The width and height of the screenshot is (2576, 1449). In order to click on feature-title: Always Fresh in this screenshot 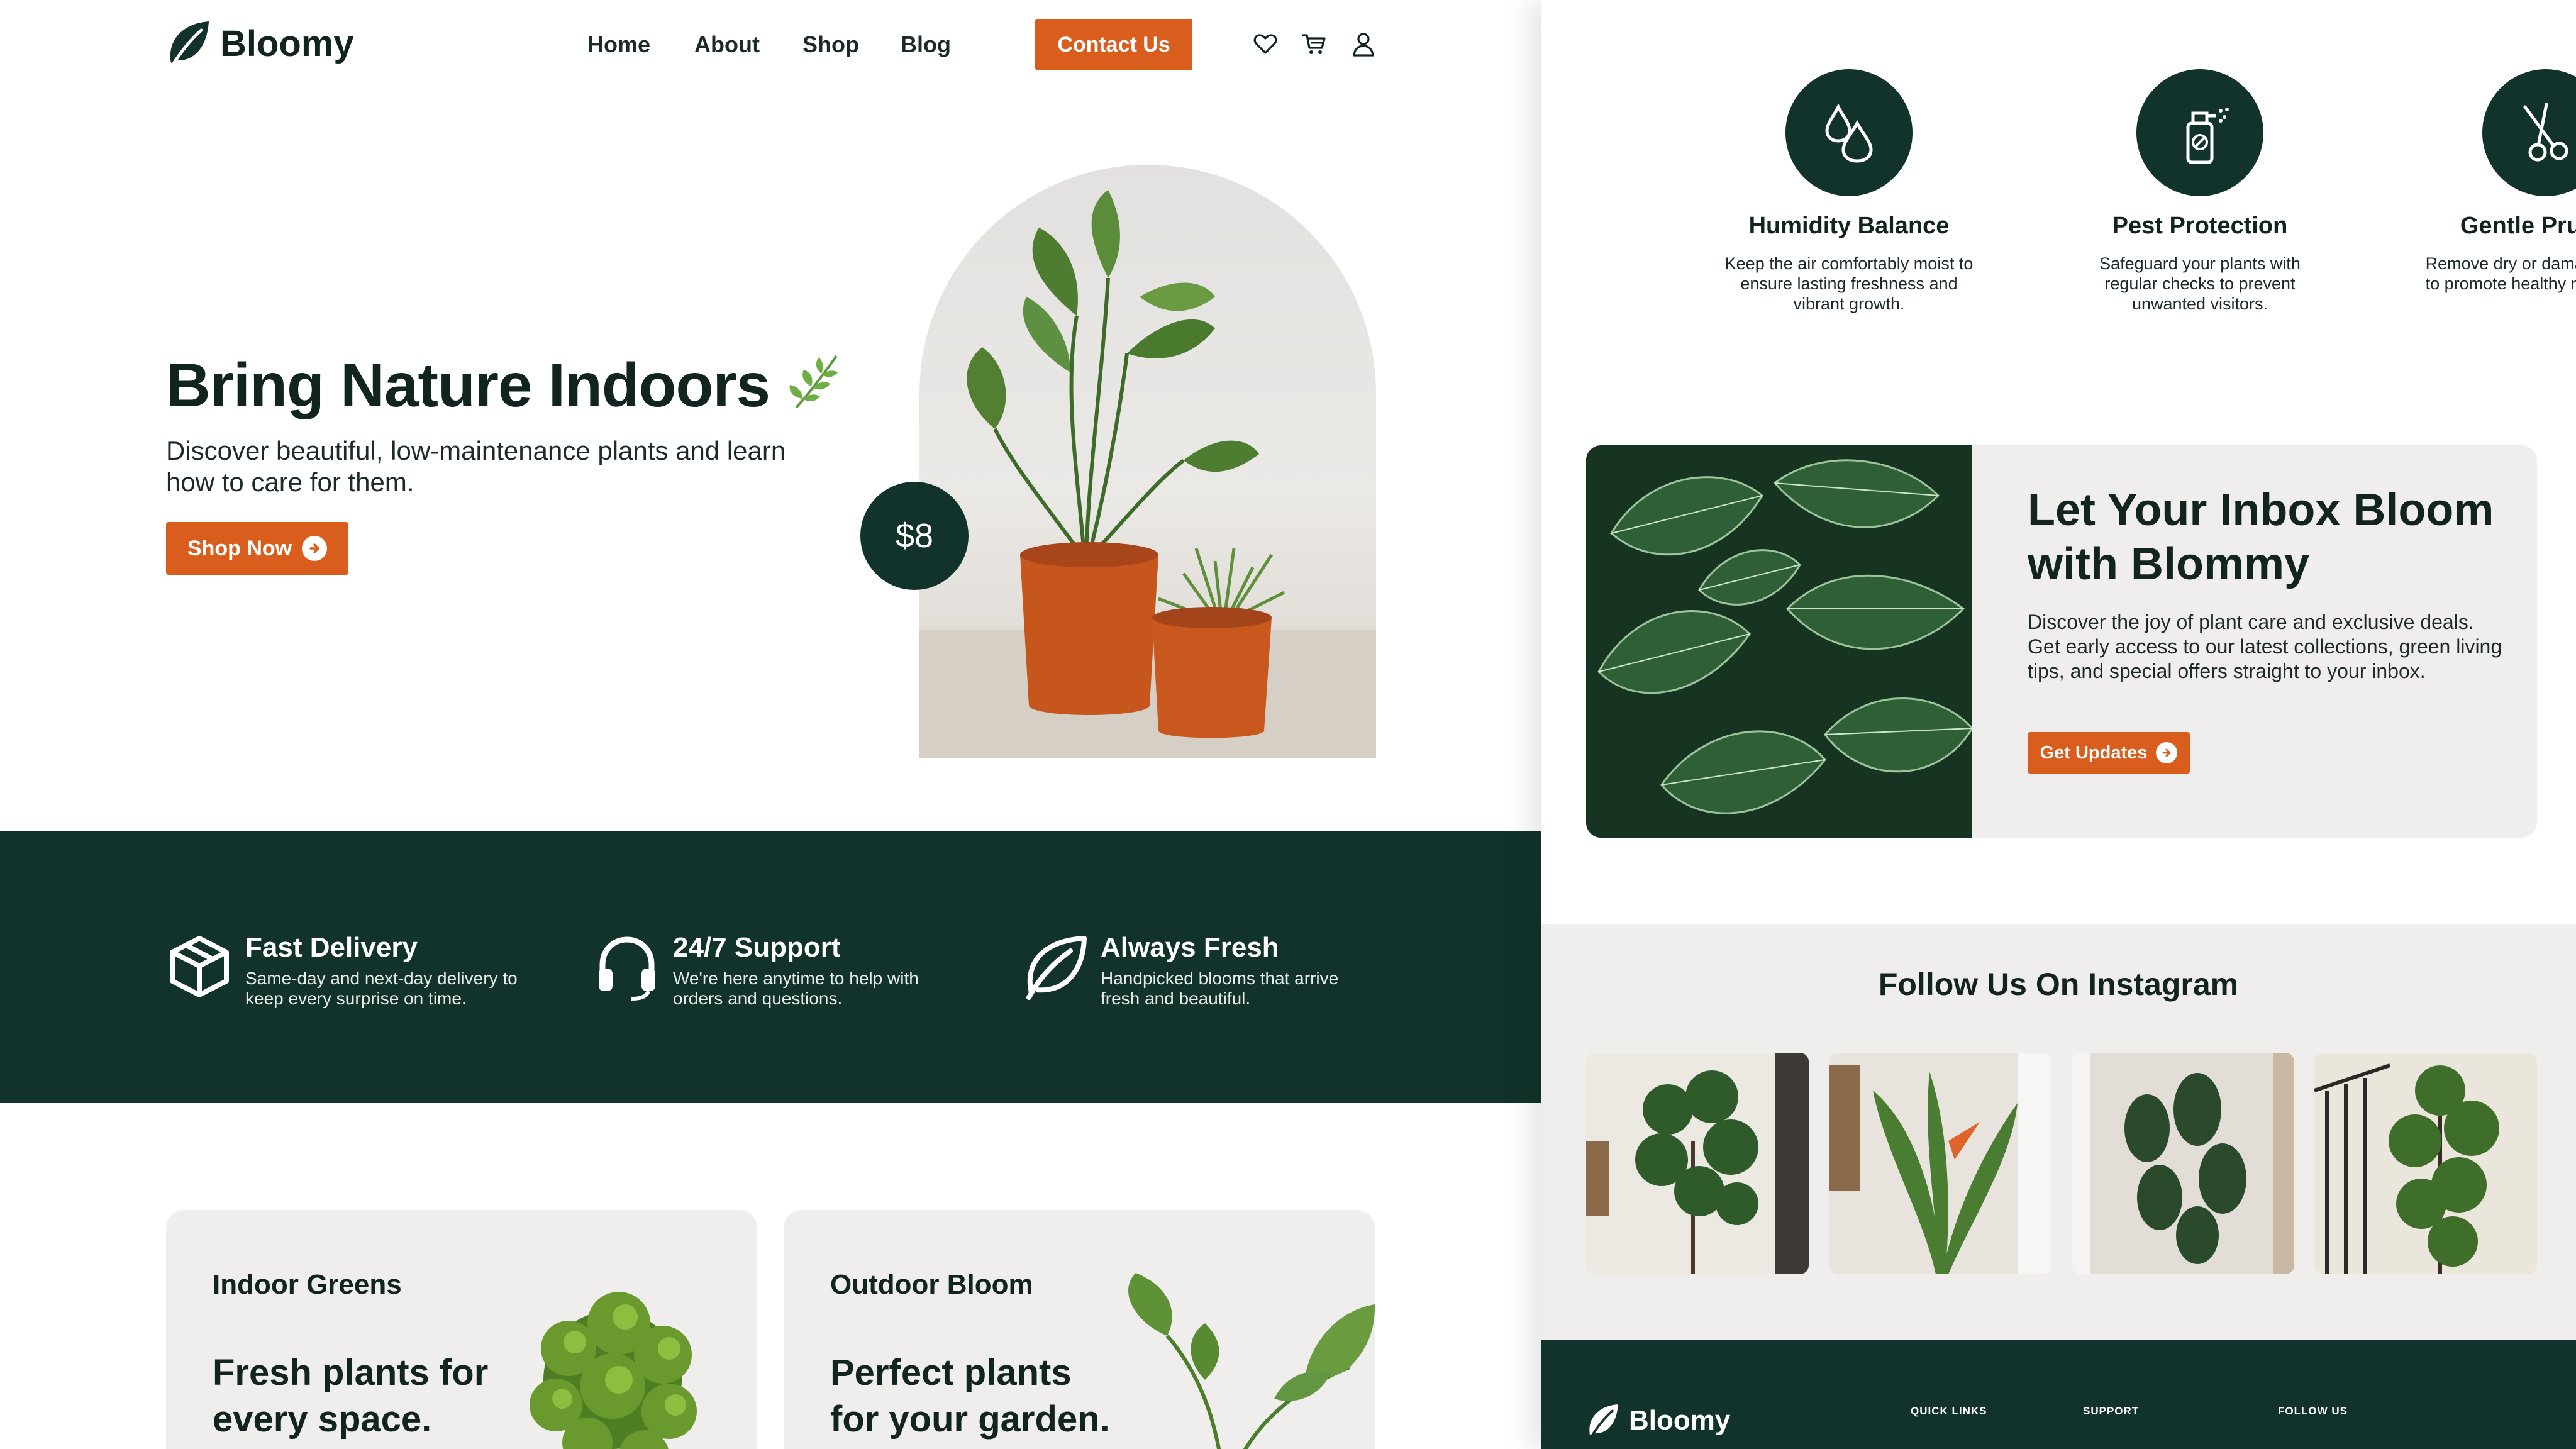, I will do `click(1190, 947)`.